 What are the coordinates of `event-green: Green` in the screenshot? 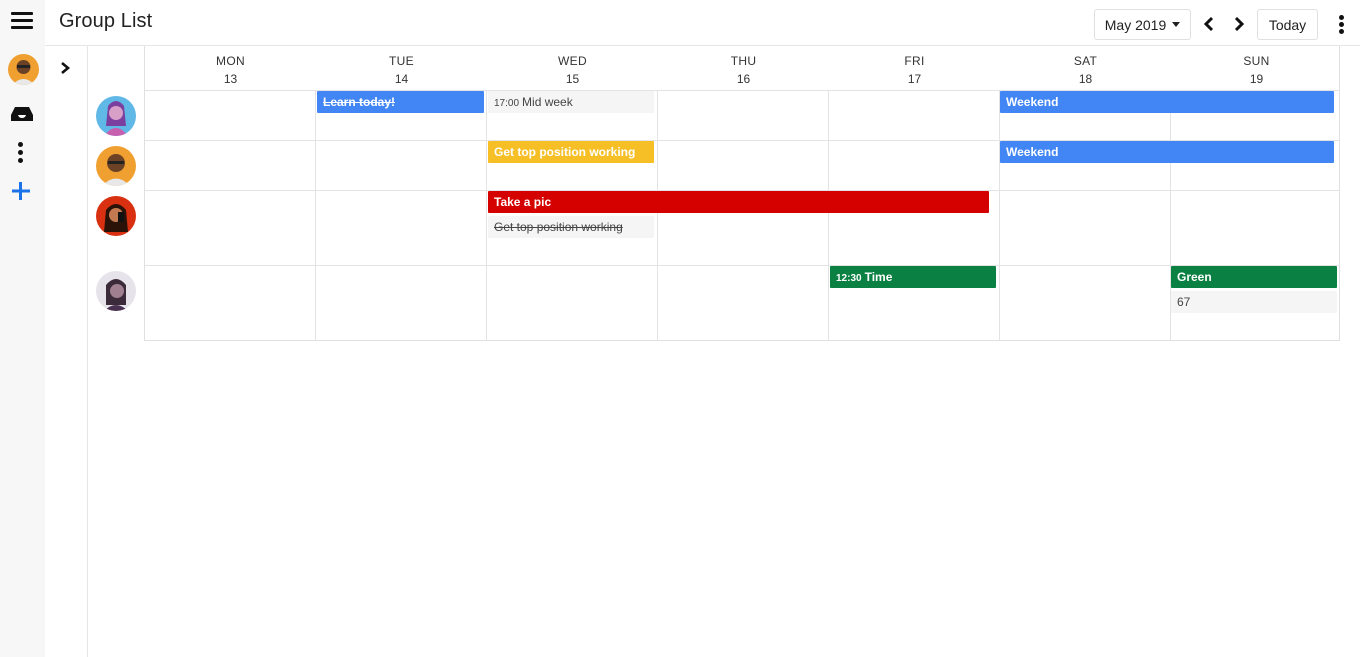 It's located at (1254, 277).